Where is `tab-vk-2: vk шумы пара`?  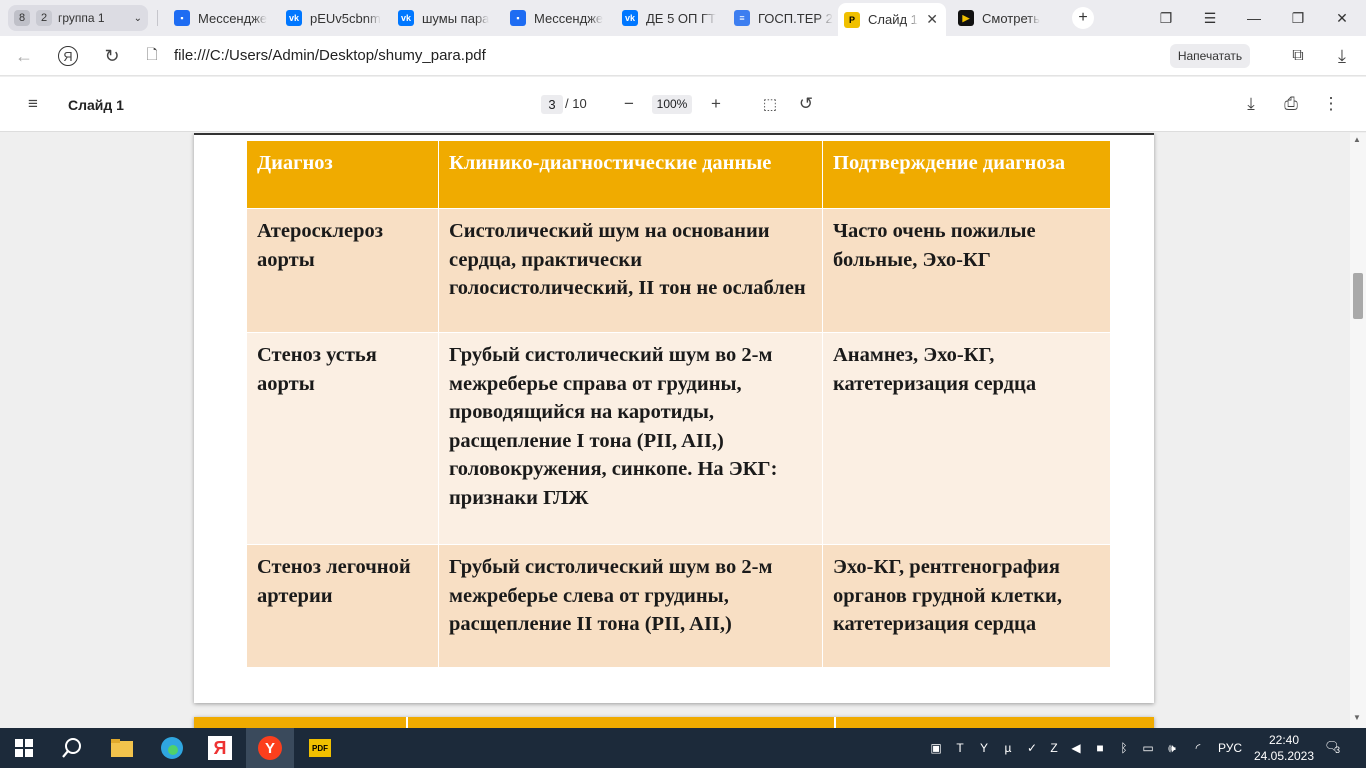 tab-vk-2: vk шумы пара is located at coordinates (446, 18).